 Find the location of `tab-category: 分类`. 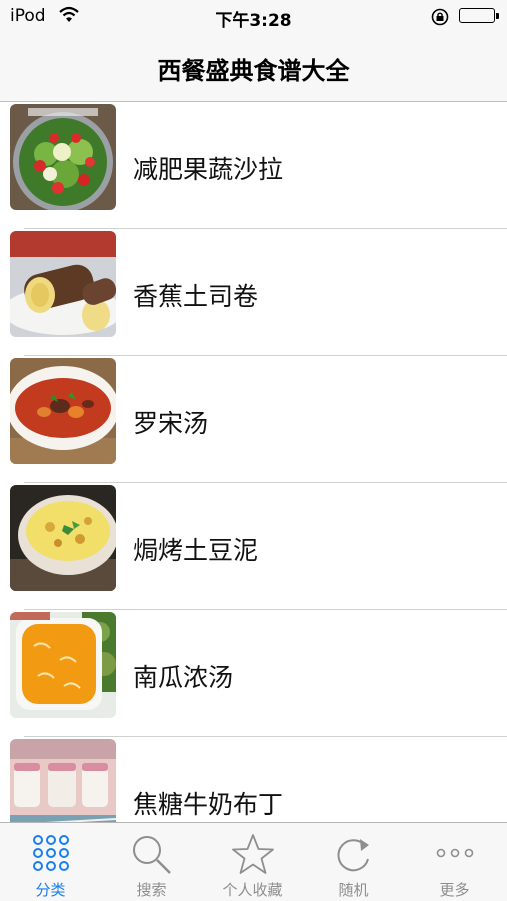

tab-category: 分类 is located at coordinates (50, 862).